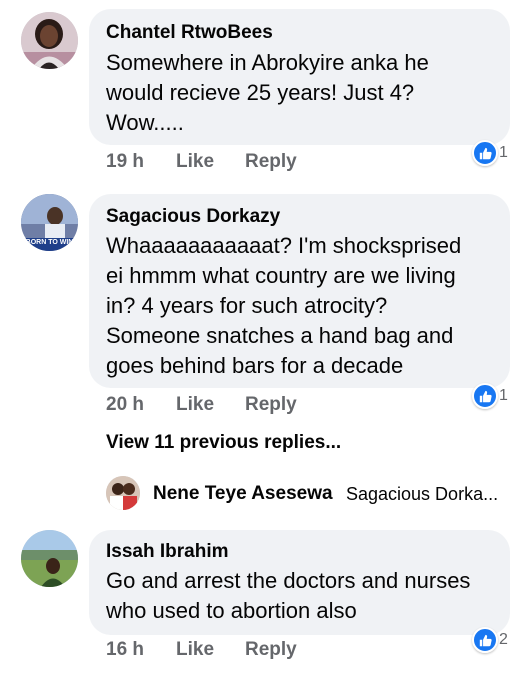 Image resolution: width=510 pixels, height=679 pixels. What do you see at coordinates (167, 552) in the screenshot?
I see `comment-author: Issah Ibrahim` at bounding box center [167, 552].